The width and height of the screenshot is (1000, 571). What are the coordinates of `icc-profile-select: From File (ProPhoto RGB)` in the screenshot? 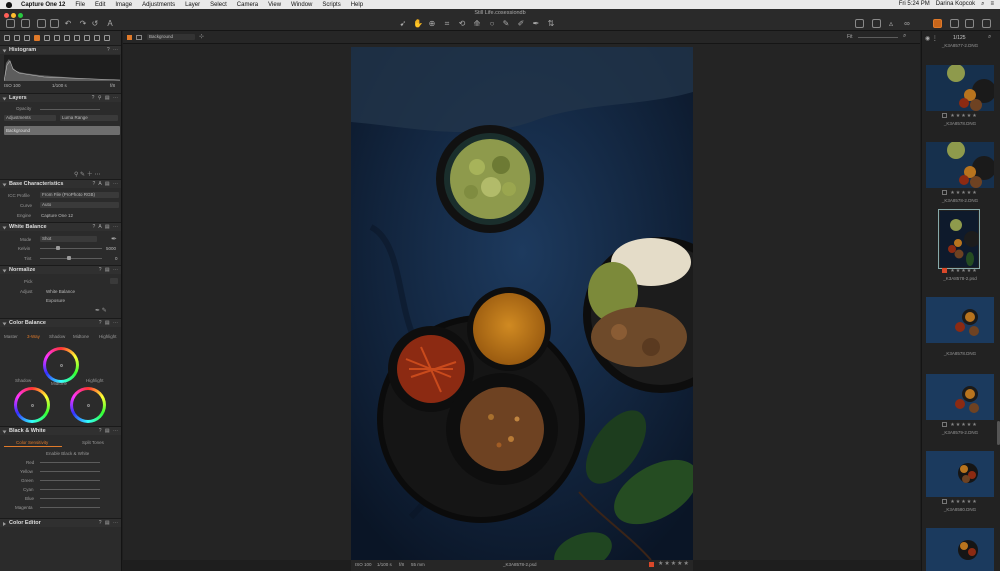 It's located at (79, 195).